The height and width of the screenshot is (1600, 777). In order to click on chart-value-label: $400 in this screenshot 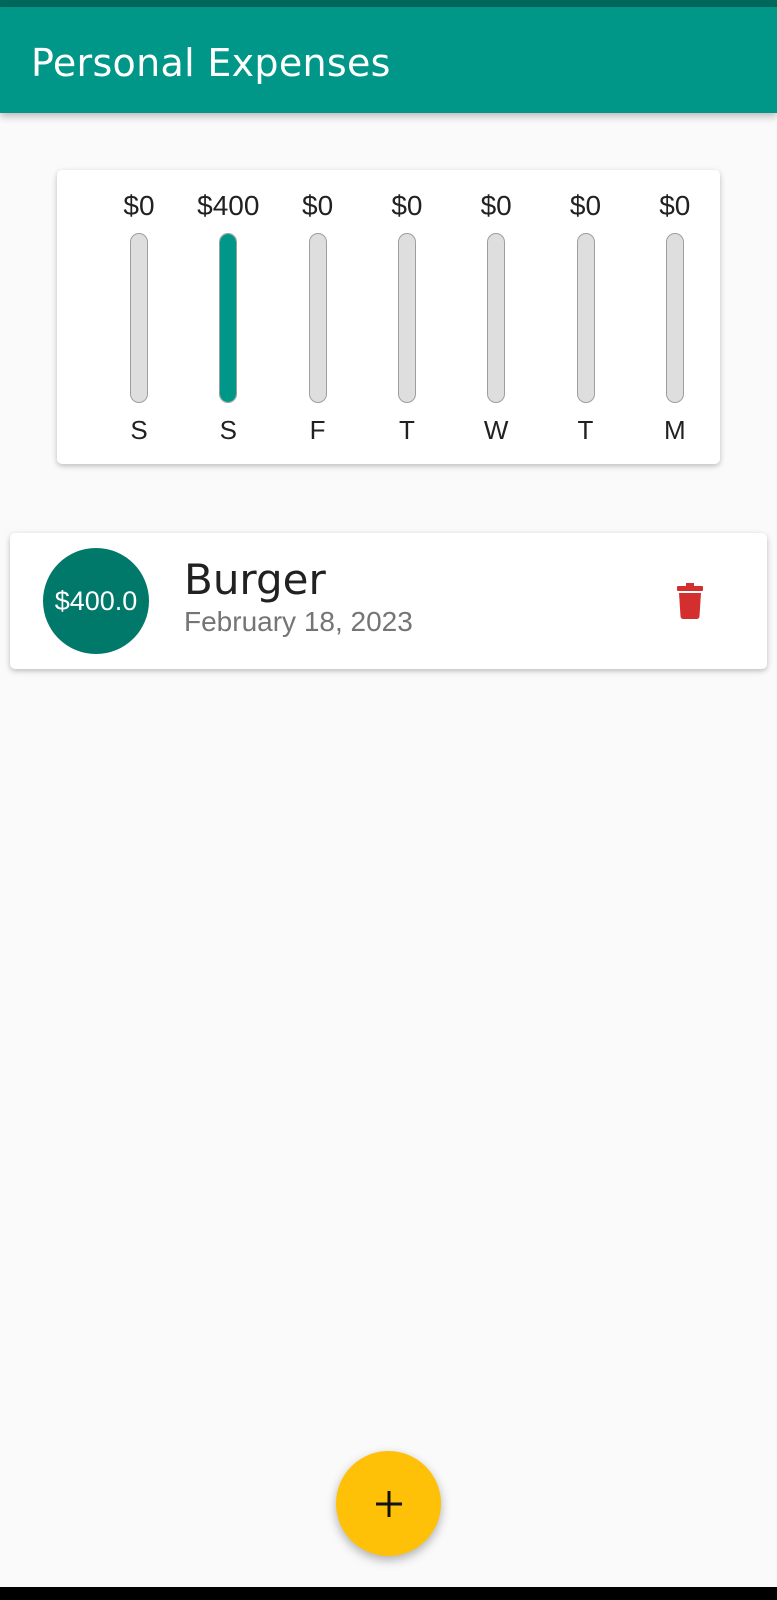, I will do `click(228, 205)`.